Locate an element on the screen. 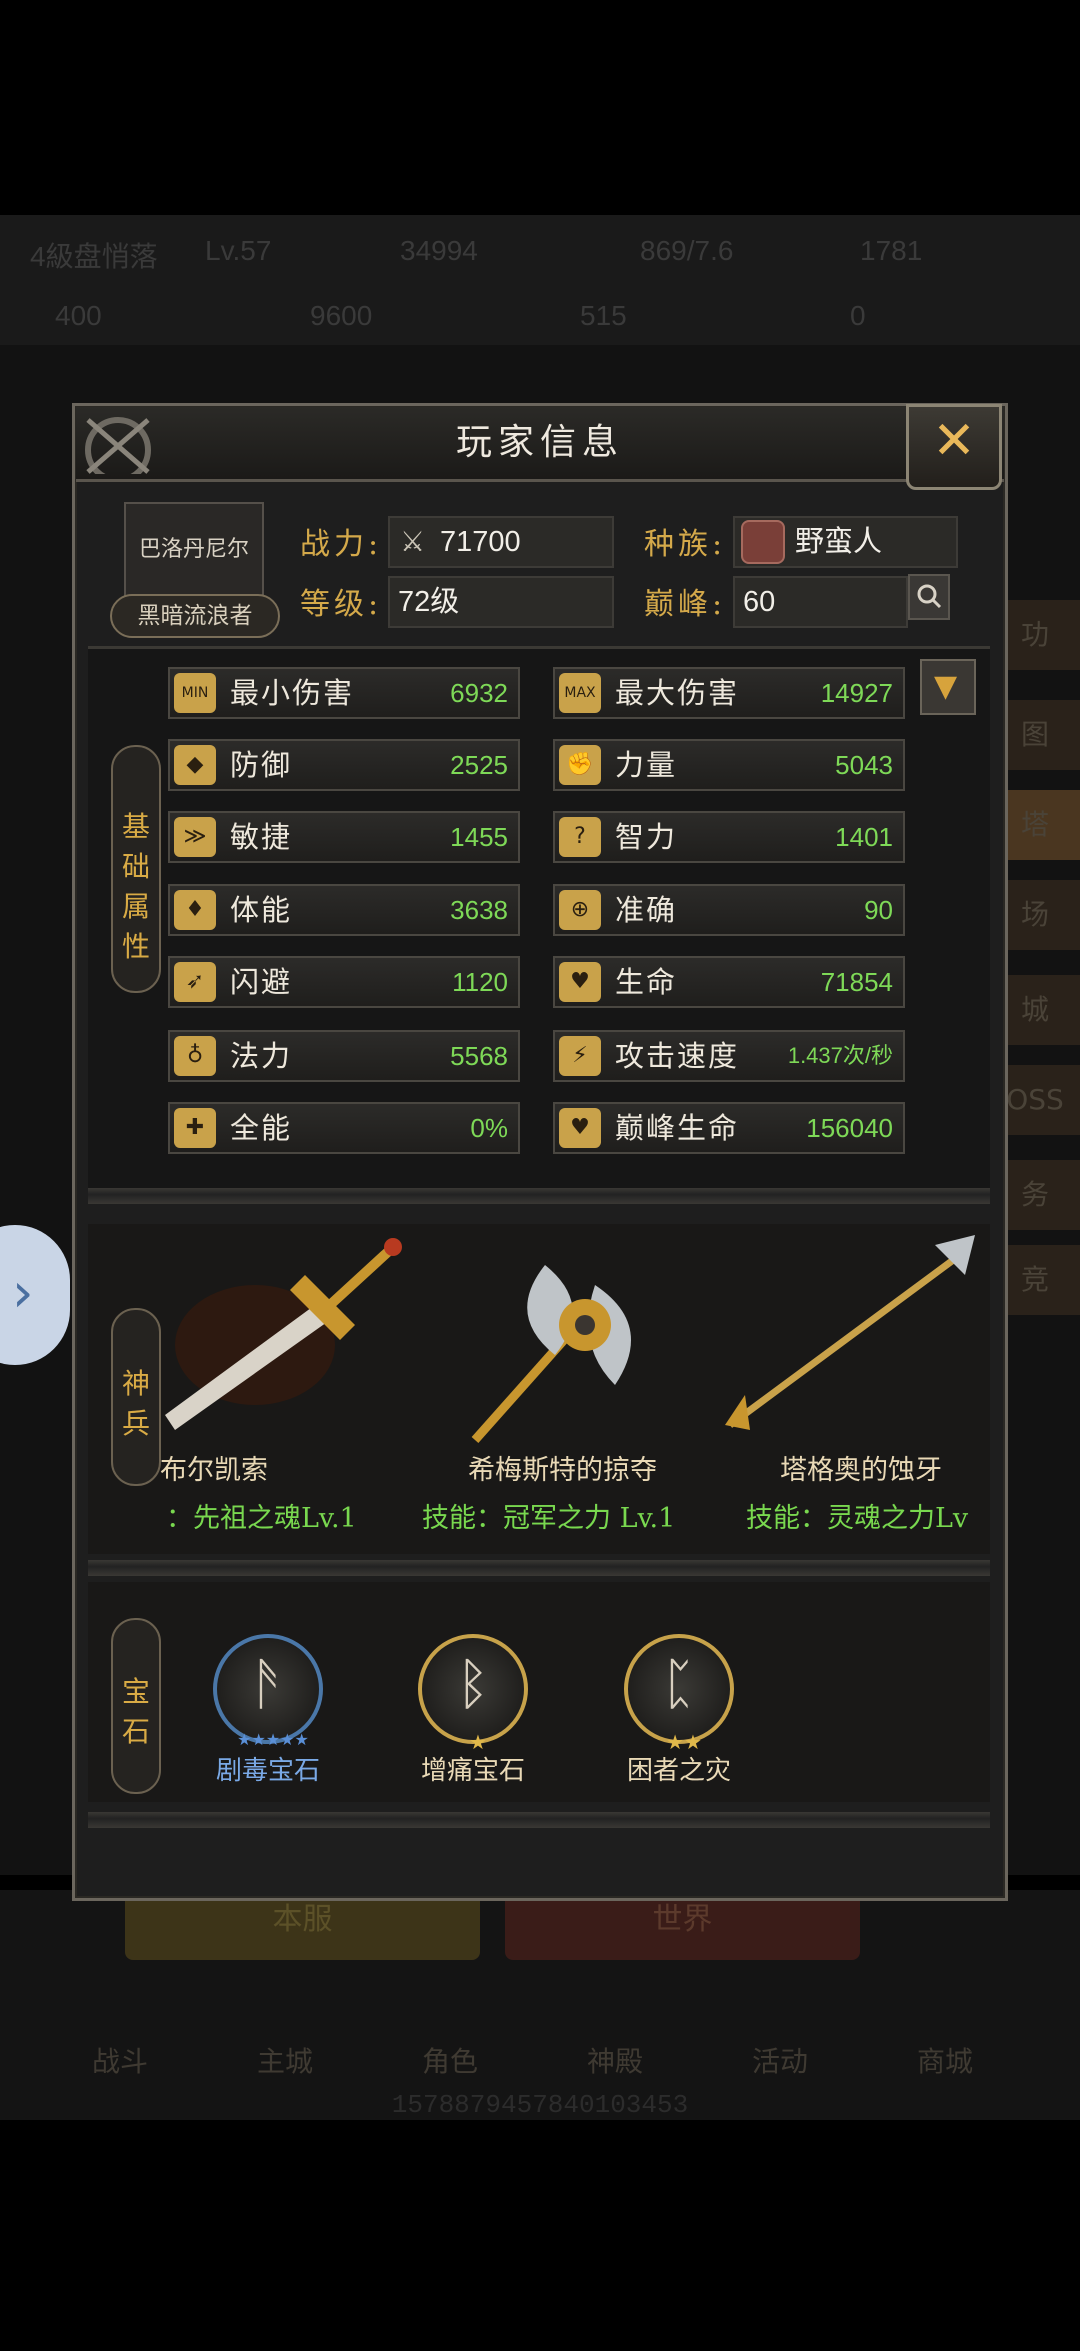  nav-events: 活动 is located at coordinates (780, 2060).